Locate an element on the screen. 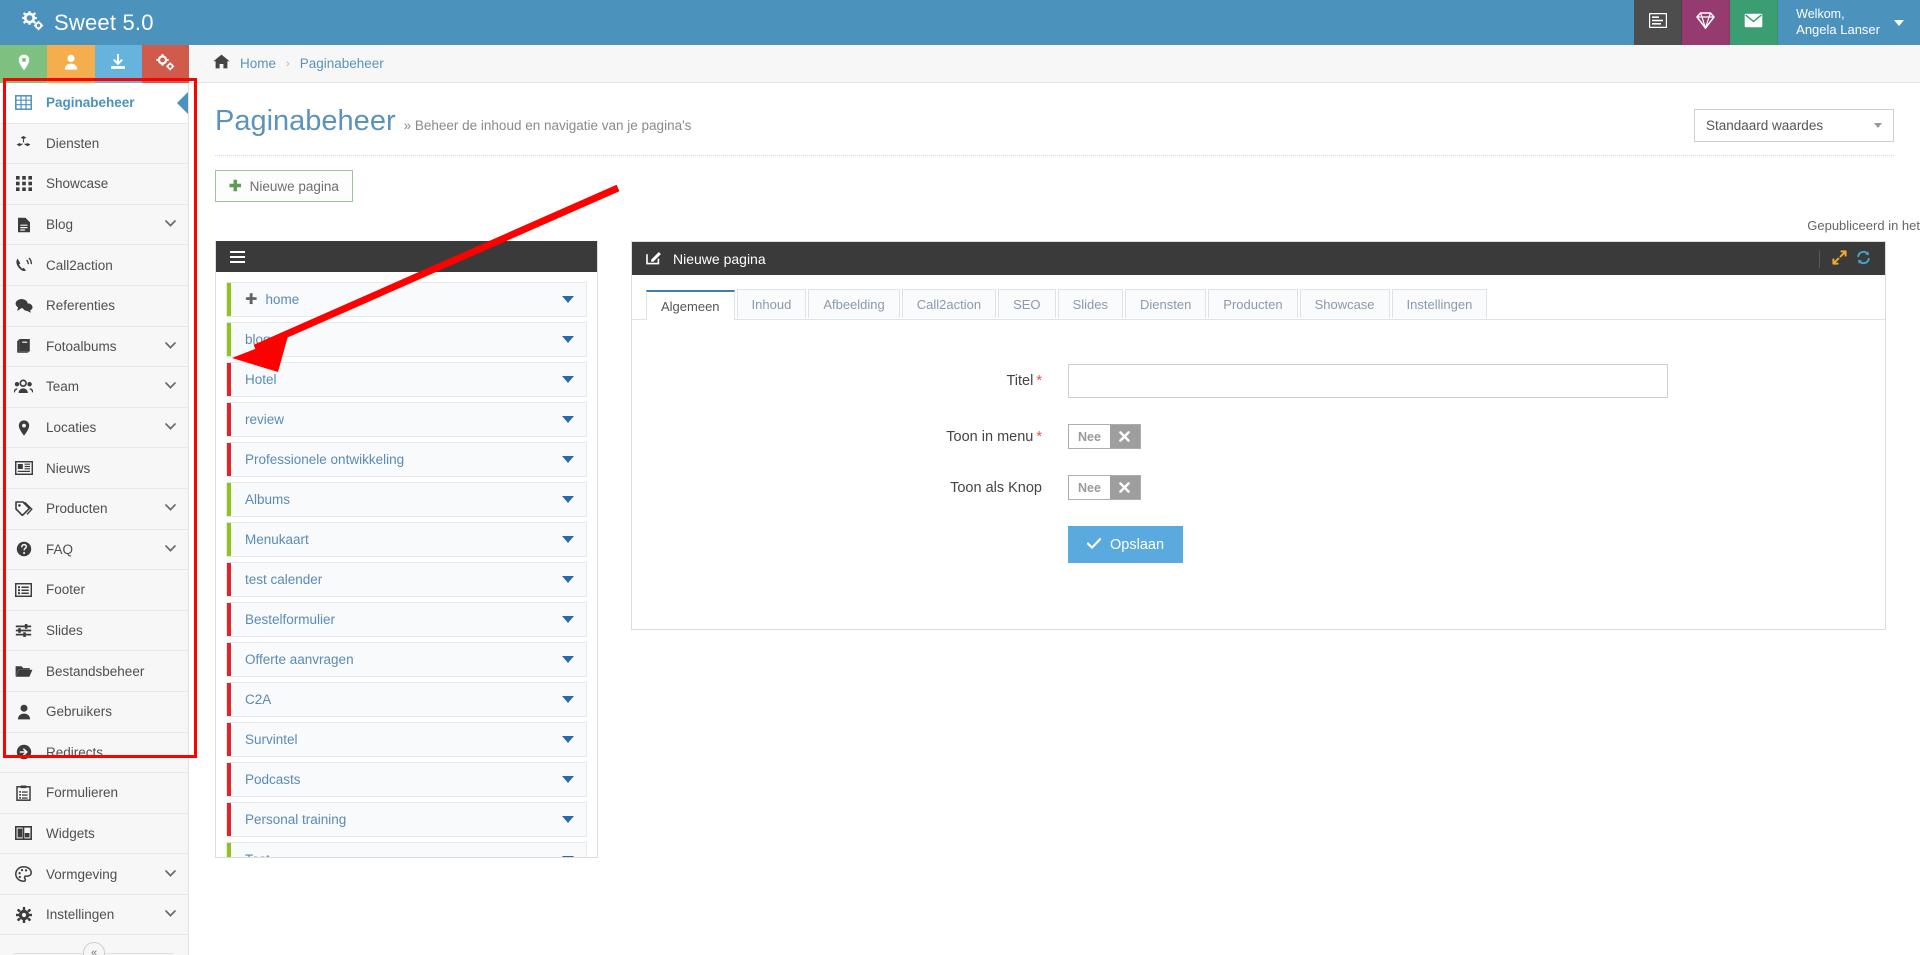 This screenshot has width=1920, height=955. page-tree-header is located at coordinates (406, 256).